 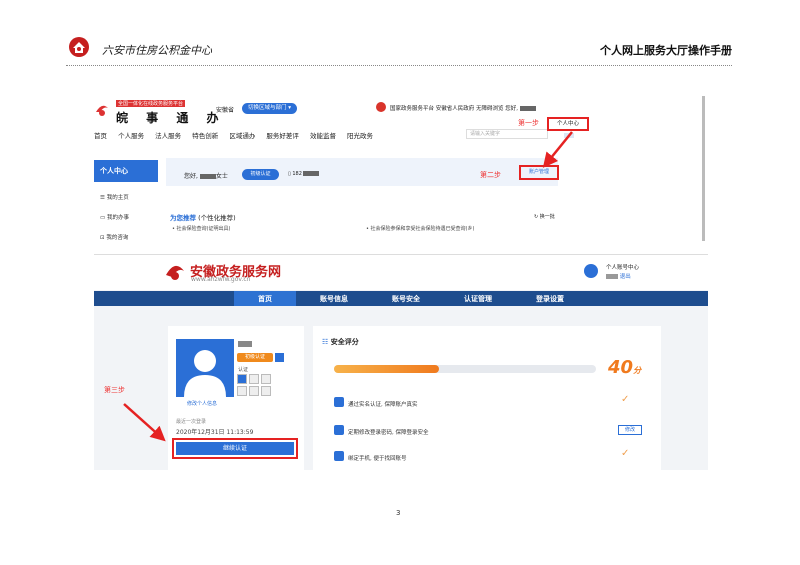 I want to click on user-center-label: 个人账号中心, so click(x=622, y=267).